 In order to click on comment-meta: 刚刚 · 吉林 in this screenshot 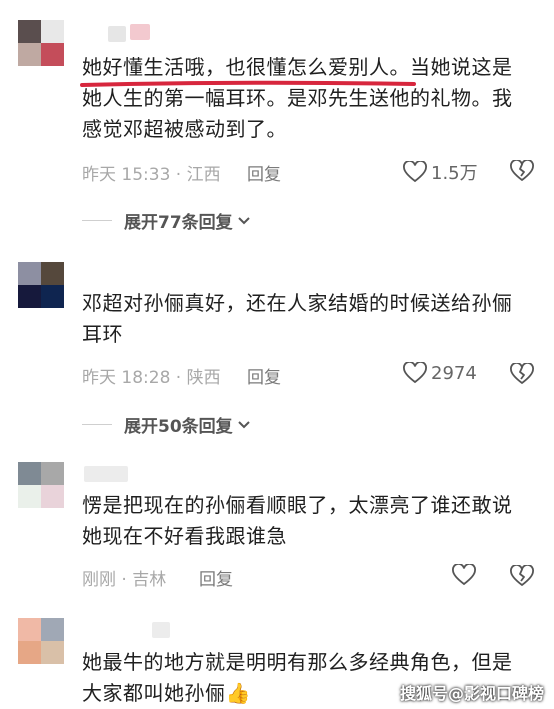, I will do `click(124, 580)`.